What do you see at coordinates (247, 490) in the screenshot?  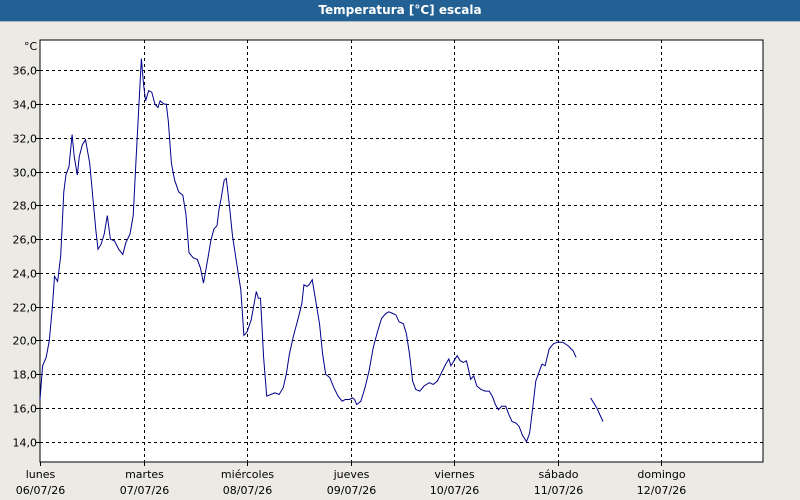 I see `x-tick-date: 08/07/26` at bounding box center [247, 490].